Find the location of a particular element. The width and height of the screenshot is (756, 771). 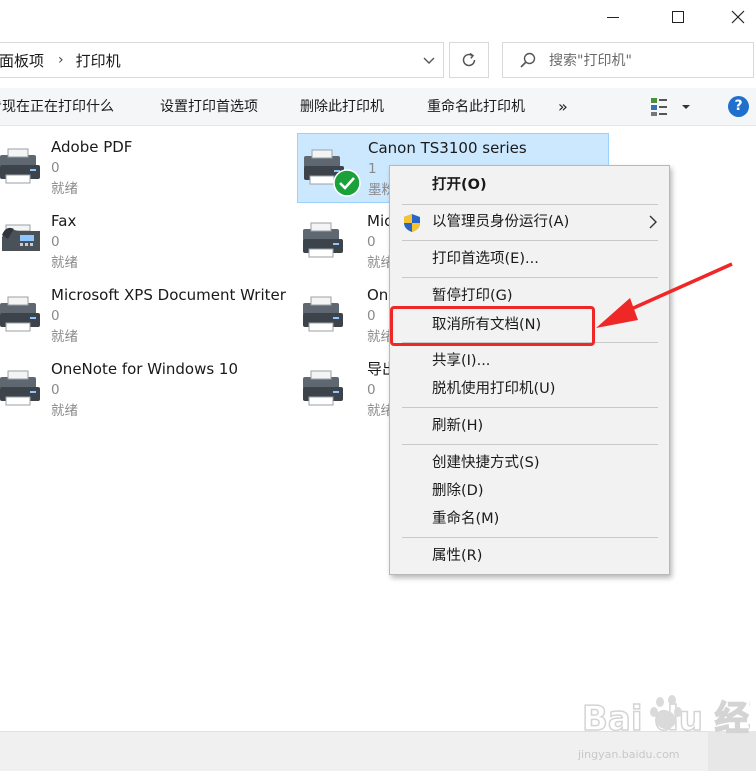

chevron-right-icon is located at coordinates (653, 222).